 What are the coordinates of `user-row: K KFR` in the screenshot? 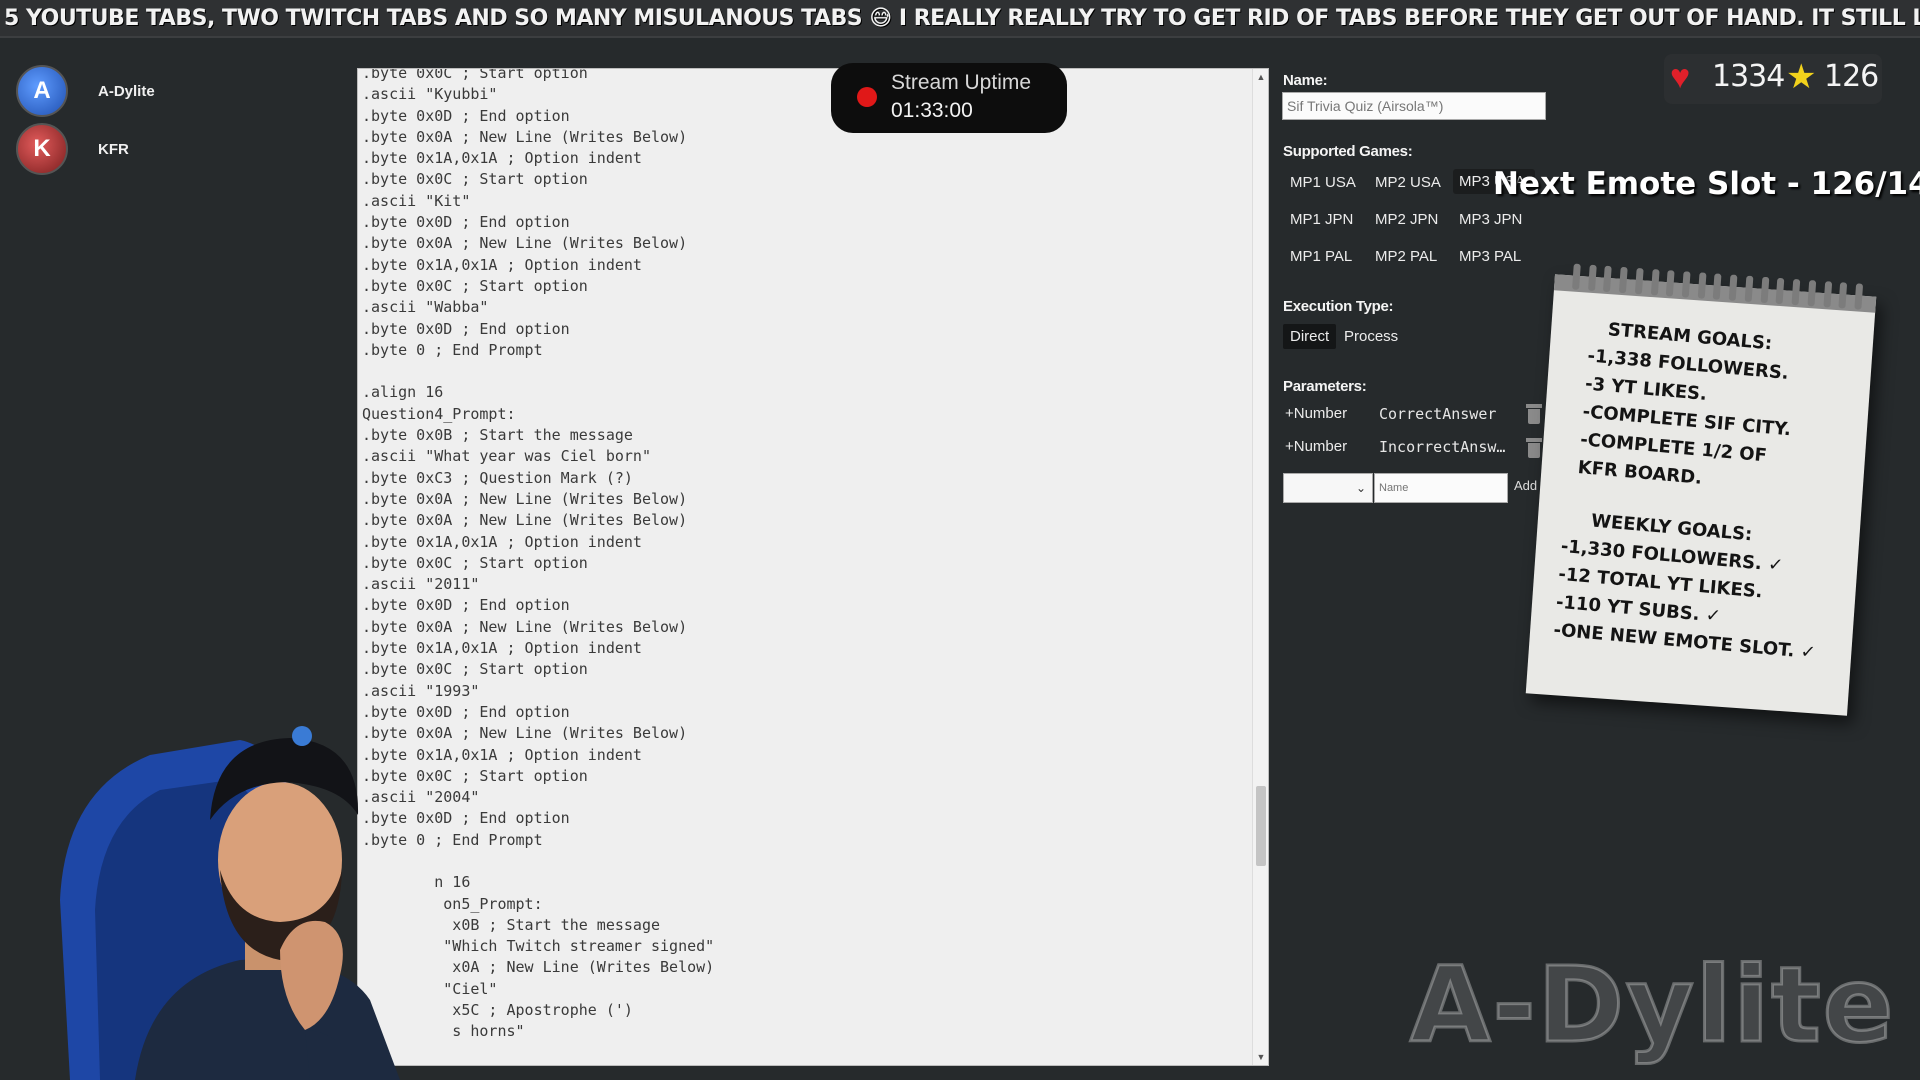 It's located at (116, 149).